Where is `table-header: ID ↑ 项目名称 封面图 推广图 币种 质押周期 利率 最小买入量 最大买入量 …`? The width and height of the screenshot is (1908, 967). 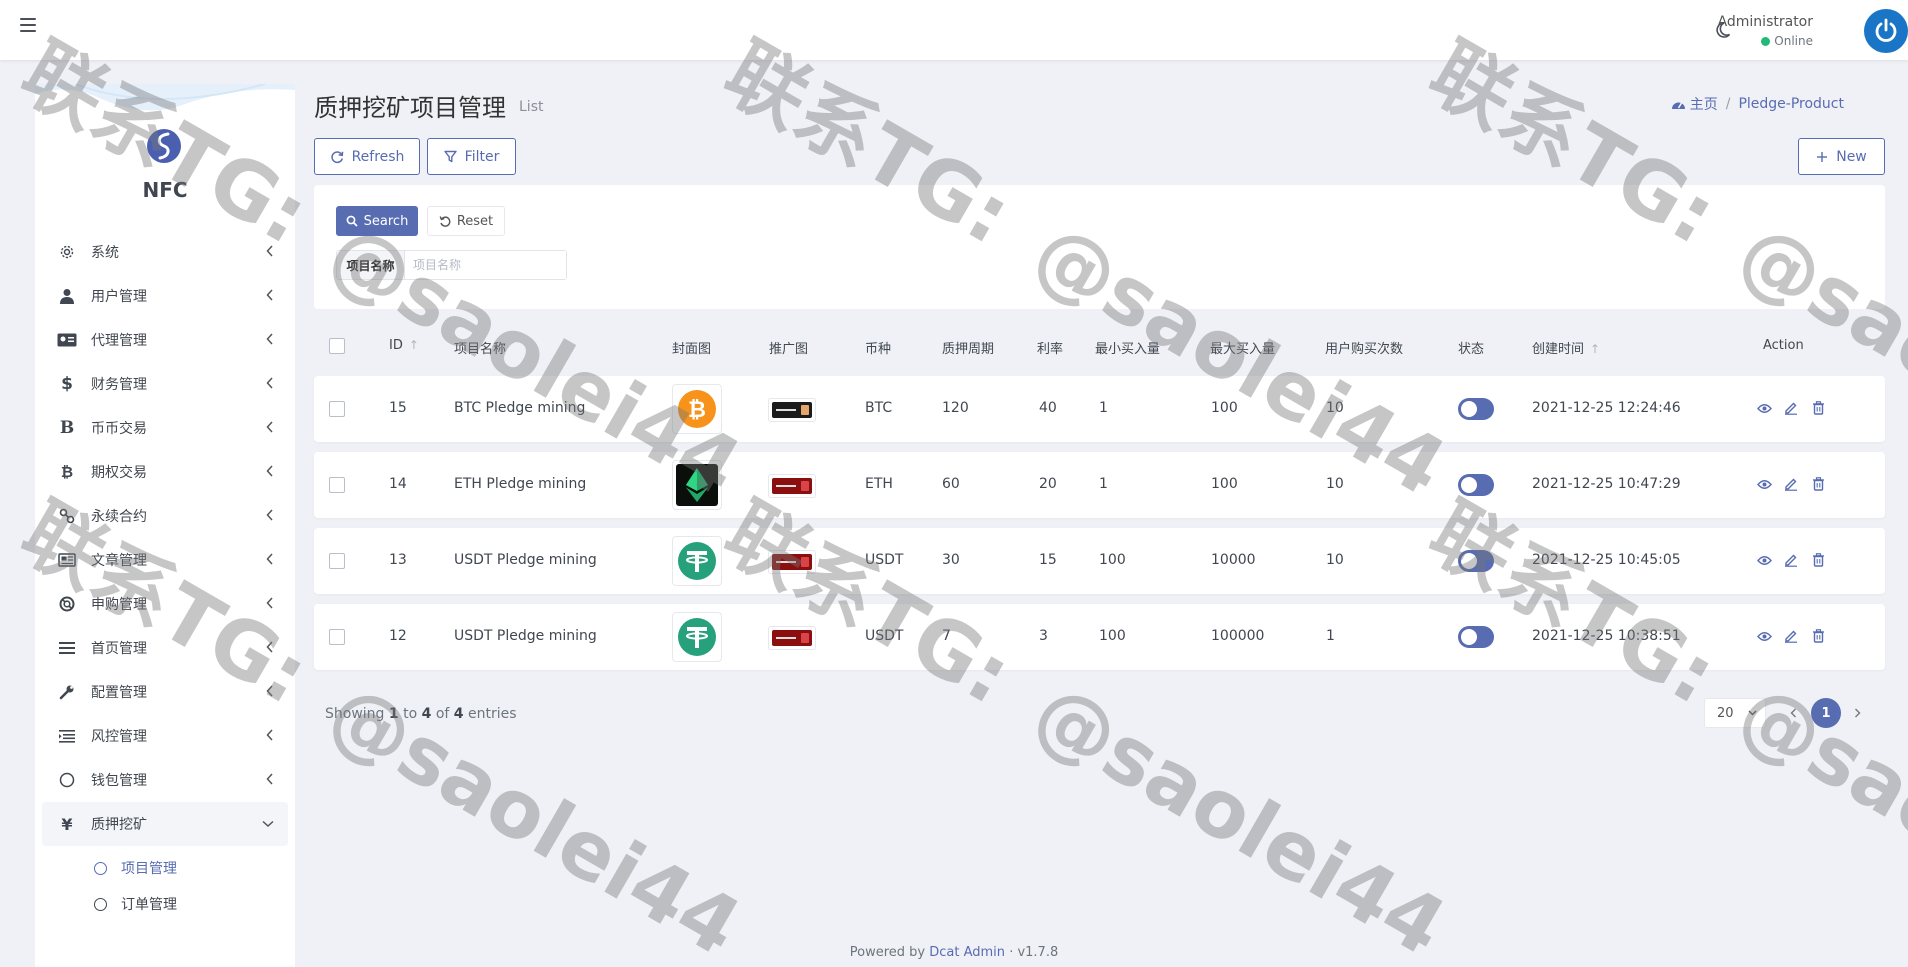 table-header: ID ↑ 项目名称 封面图 推广图 币种 质押周期 利率 最小买入量 最大买入量 … is located at coordinates (1099, 345).